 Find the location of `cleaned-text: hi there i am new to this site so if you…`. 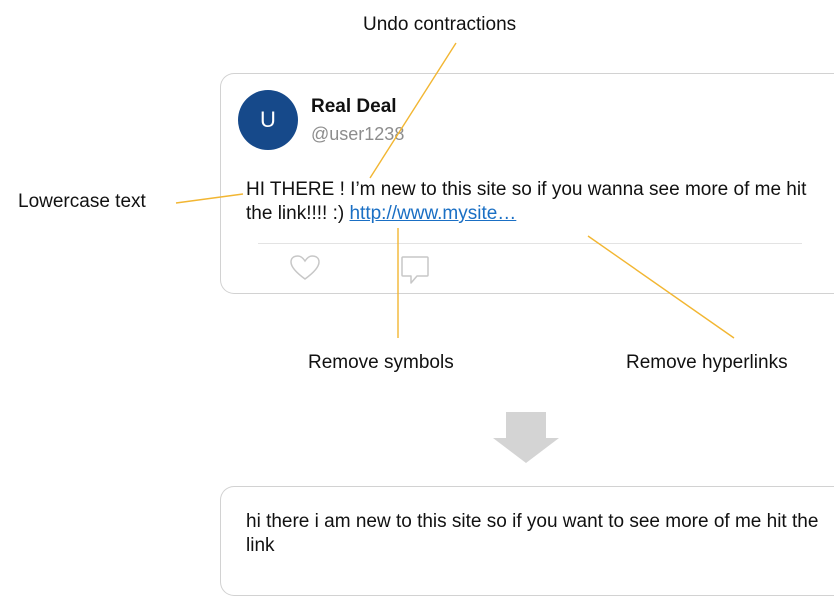

cleaned-text: hi there i am new to this site so if you… is located at coordinates (532, 533).